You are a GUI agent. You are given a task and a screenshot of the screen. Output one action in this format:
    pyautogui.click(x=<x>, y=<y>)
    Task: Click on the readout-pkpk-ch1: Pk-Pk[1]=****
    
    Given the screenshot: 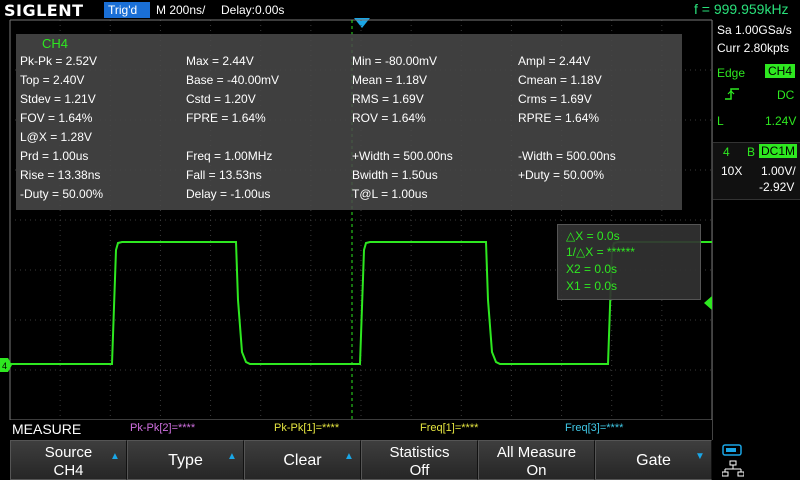 What is the action you would take?
    pyautogui.click(x=307, y=428)
    